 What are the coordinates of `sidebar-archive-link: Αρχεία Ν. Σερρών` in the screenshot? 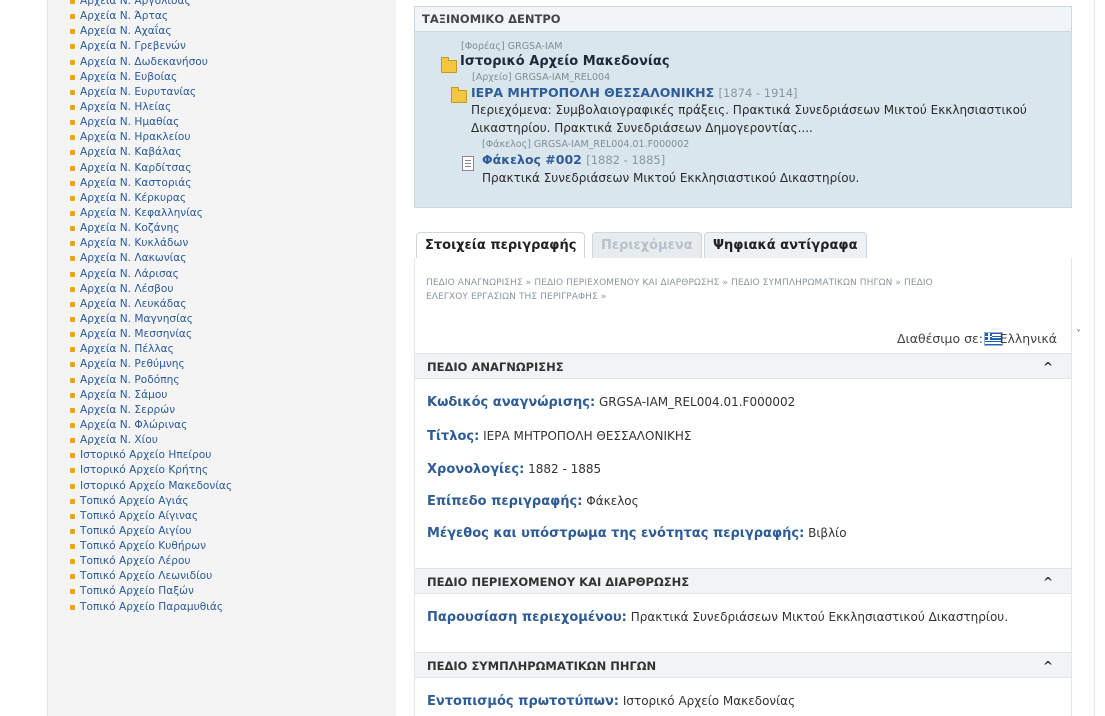 It's located at (222, 410).